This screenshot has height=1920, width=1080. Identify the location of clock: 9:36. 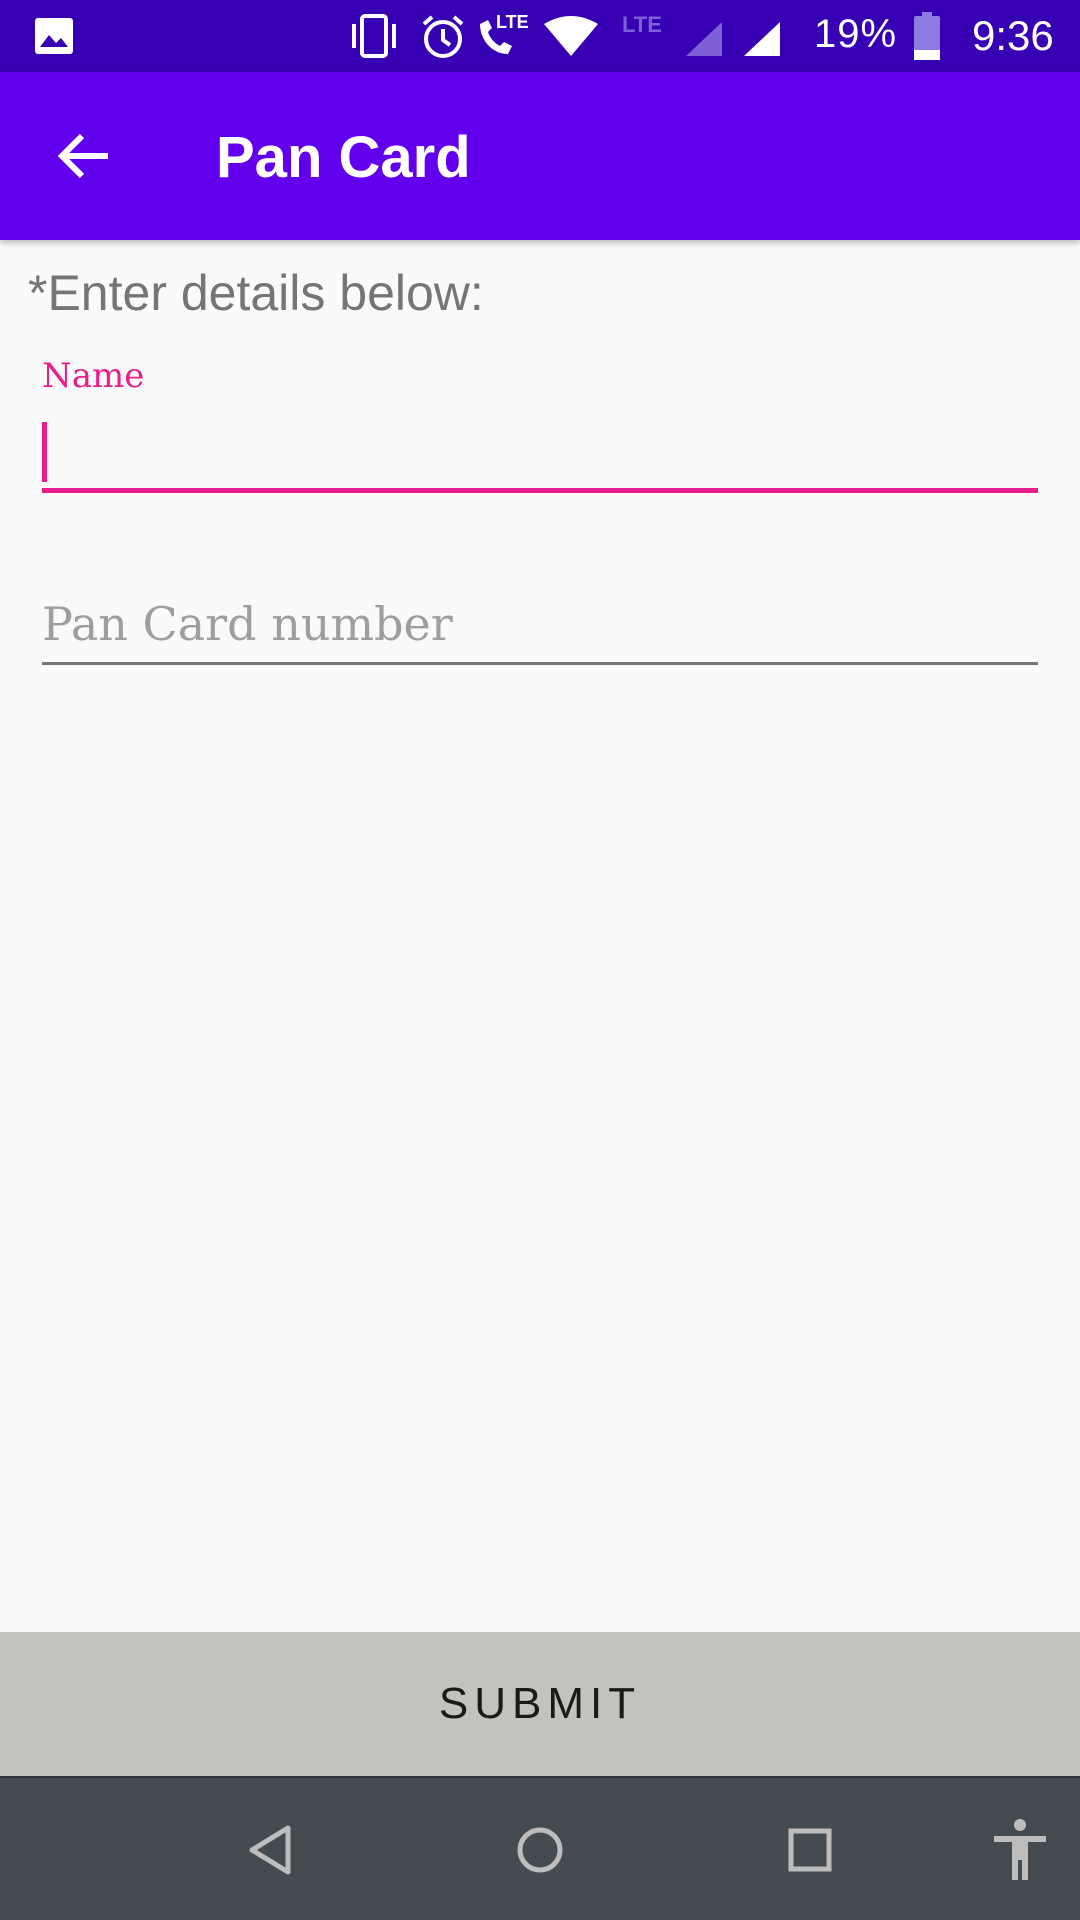
(1013, 35).